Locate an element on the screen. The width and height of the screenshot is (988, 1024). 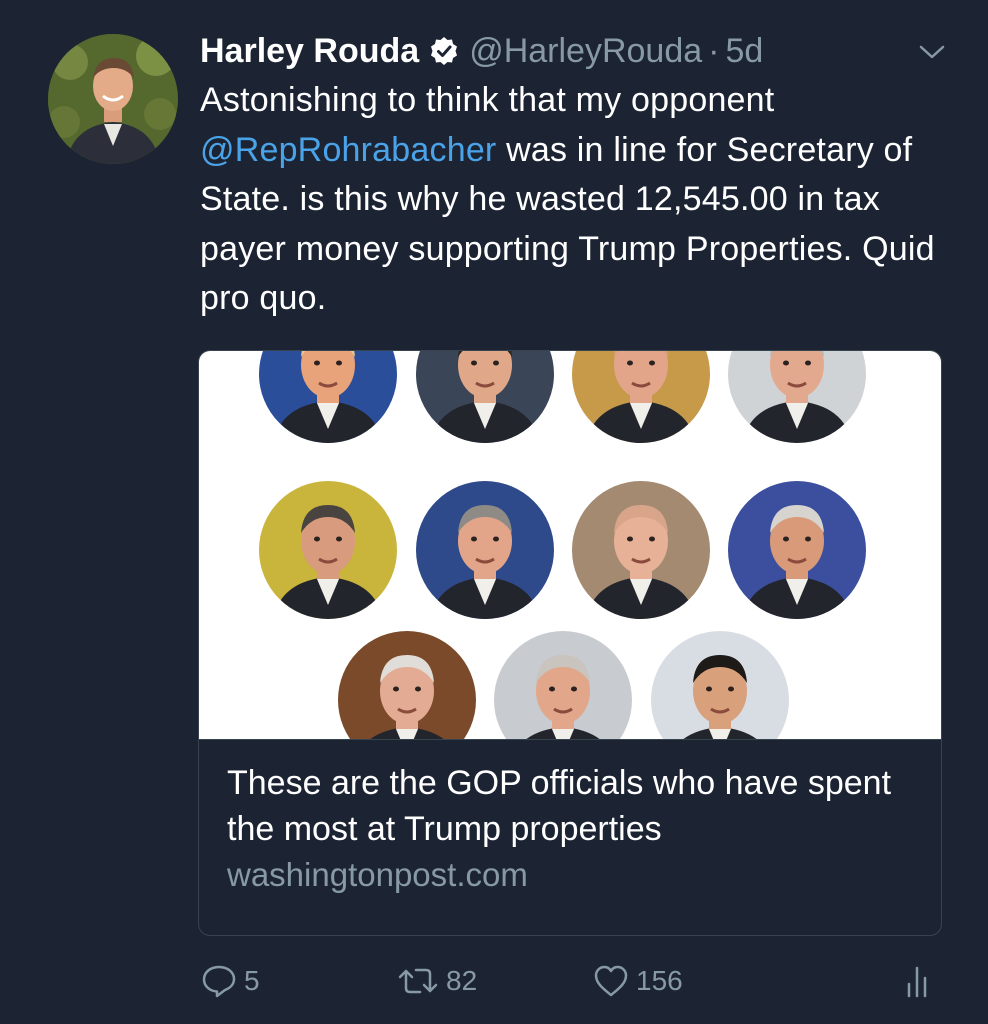
author-name: Harley Rouda is located at coordinates (309, 51).